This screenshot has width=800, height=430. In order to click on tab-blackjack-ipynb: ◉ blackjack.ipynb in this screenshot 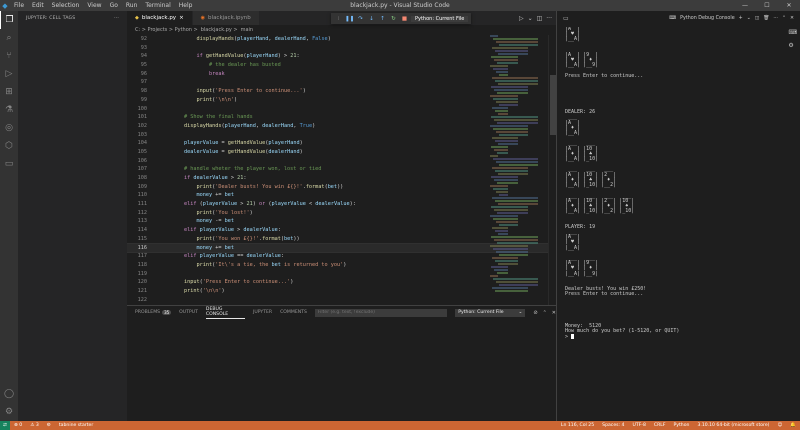, I will do `click(226, 18)`.